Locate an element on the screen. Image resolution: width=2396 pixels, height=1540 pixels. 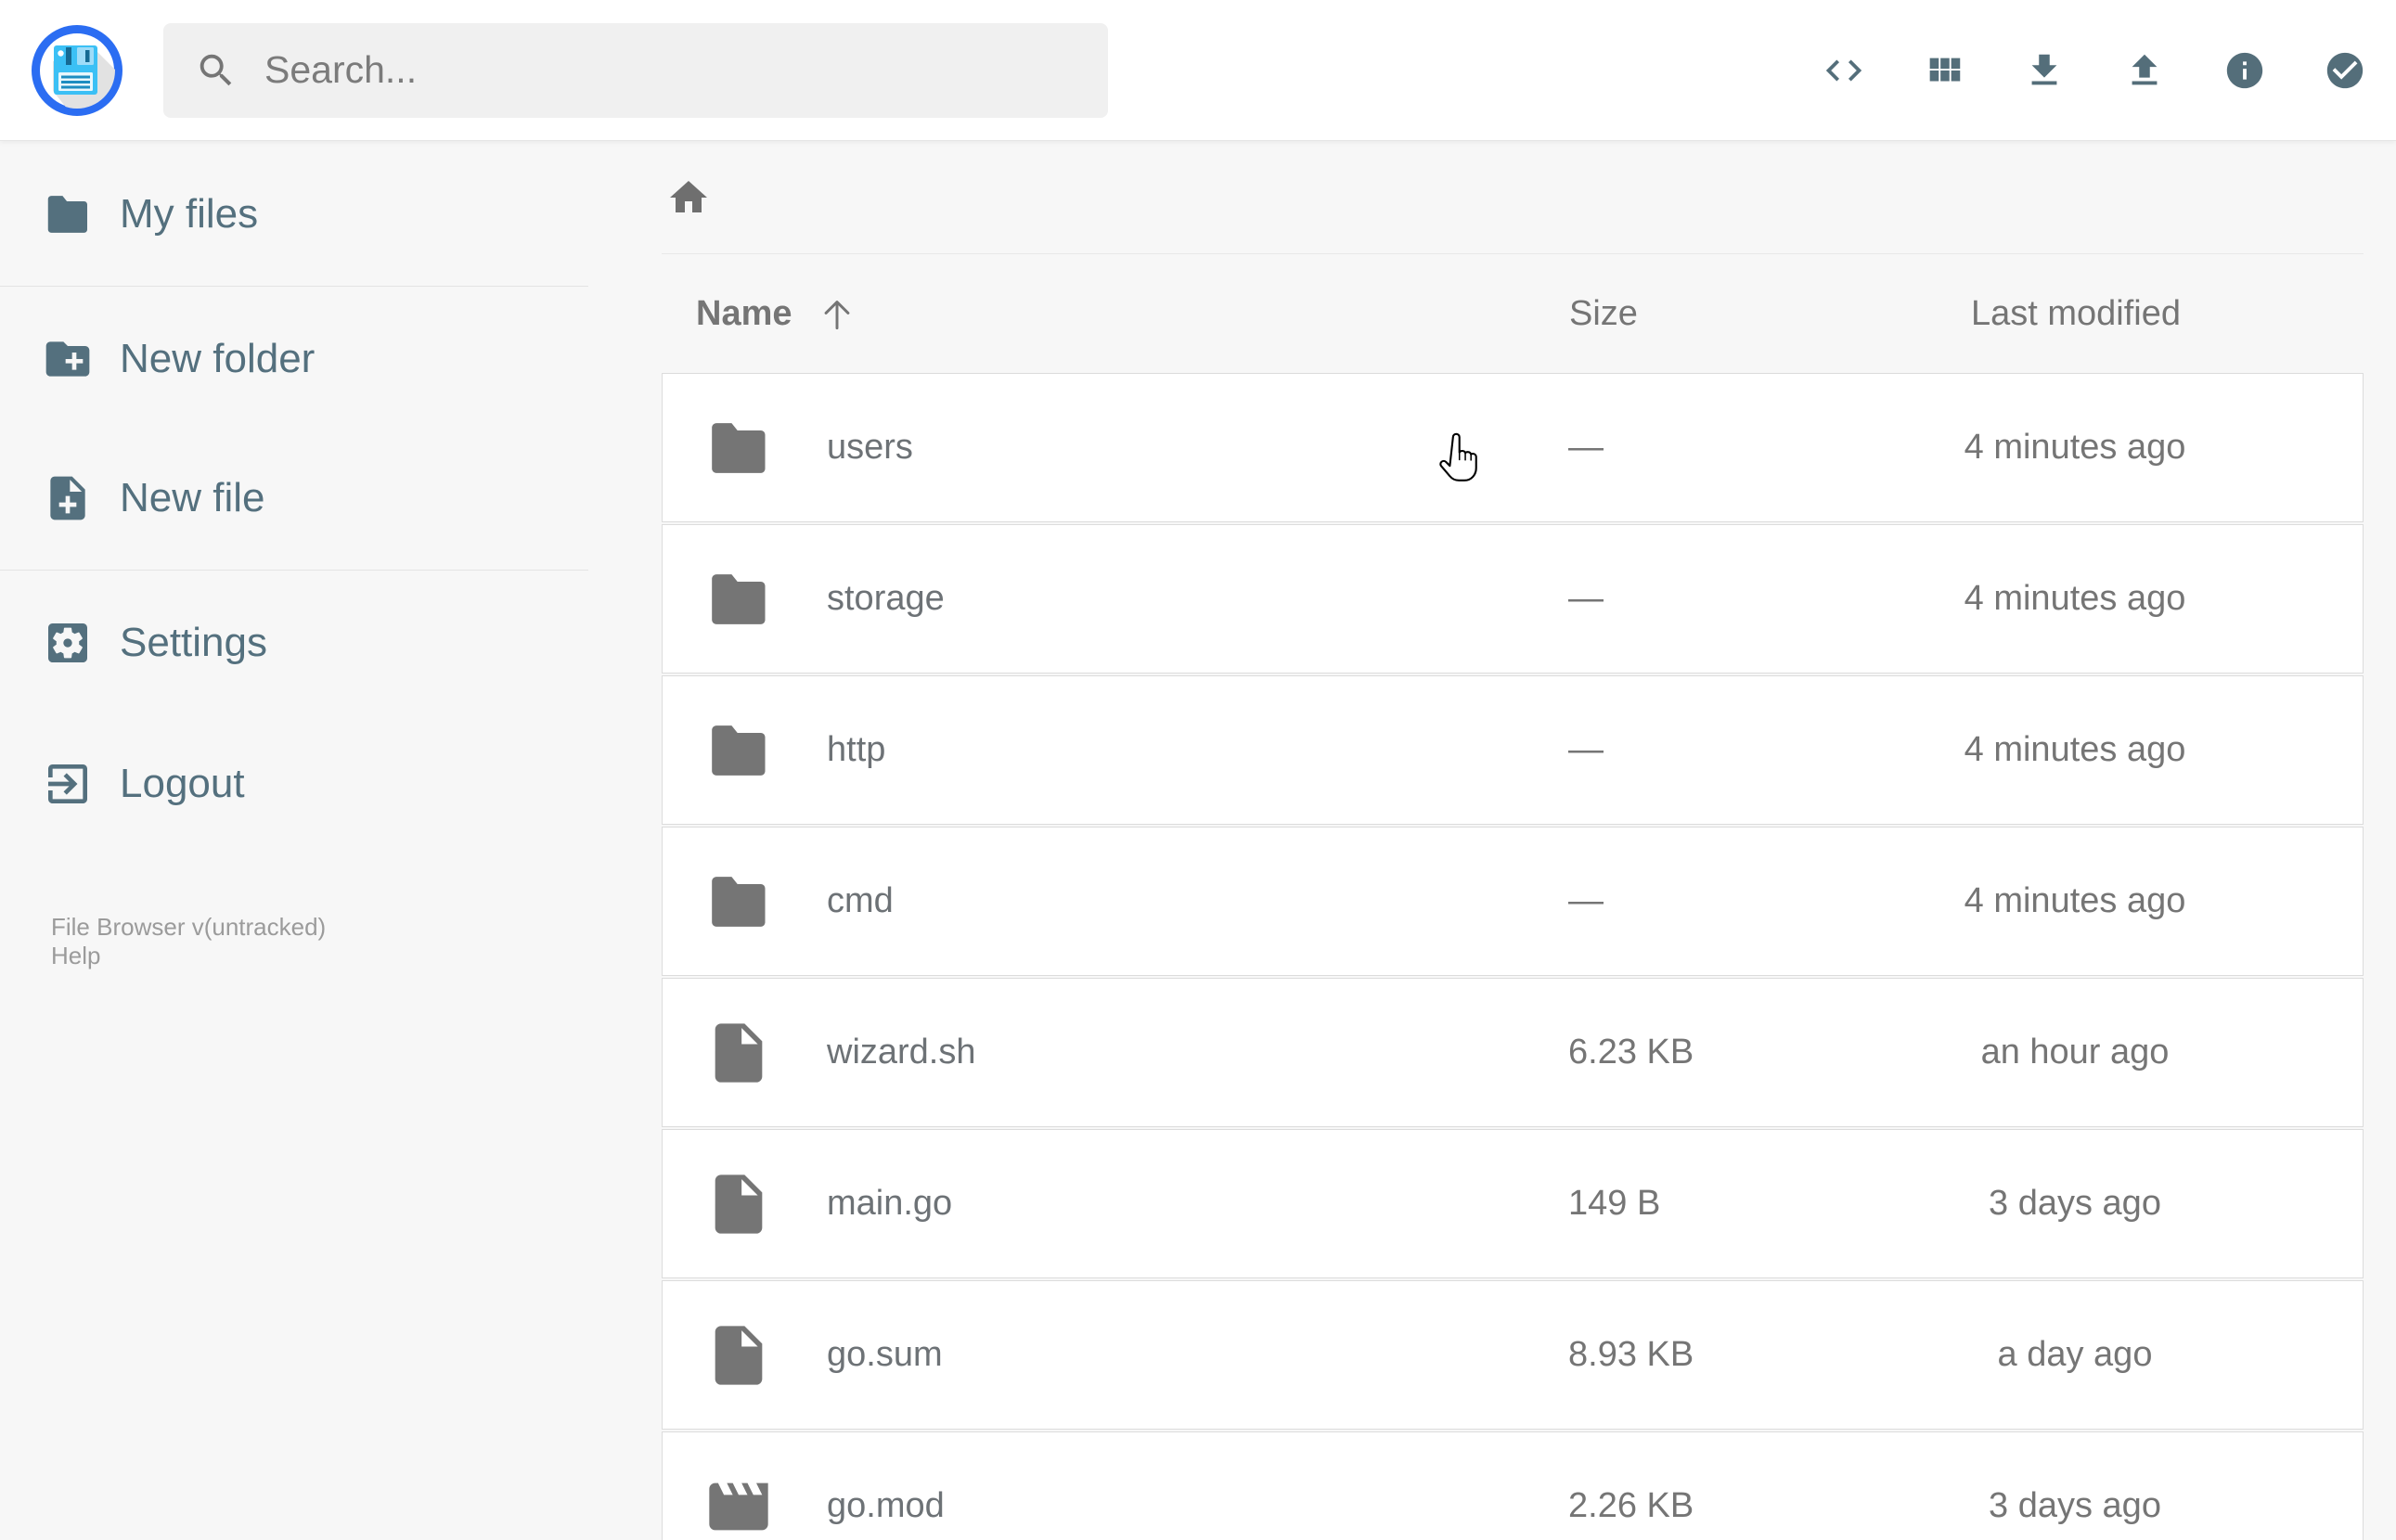
file-name-cell: main.go is located at coordinates (1086, 1204).